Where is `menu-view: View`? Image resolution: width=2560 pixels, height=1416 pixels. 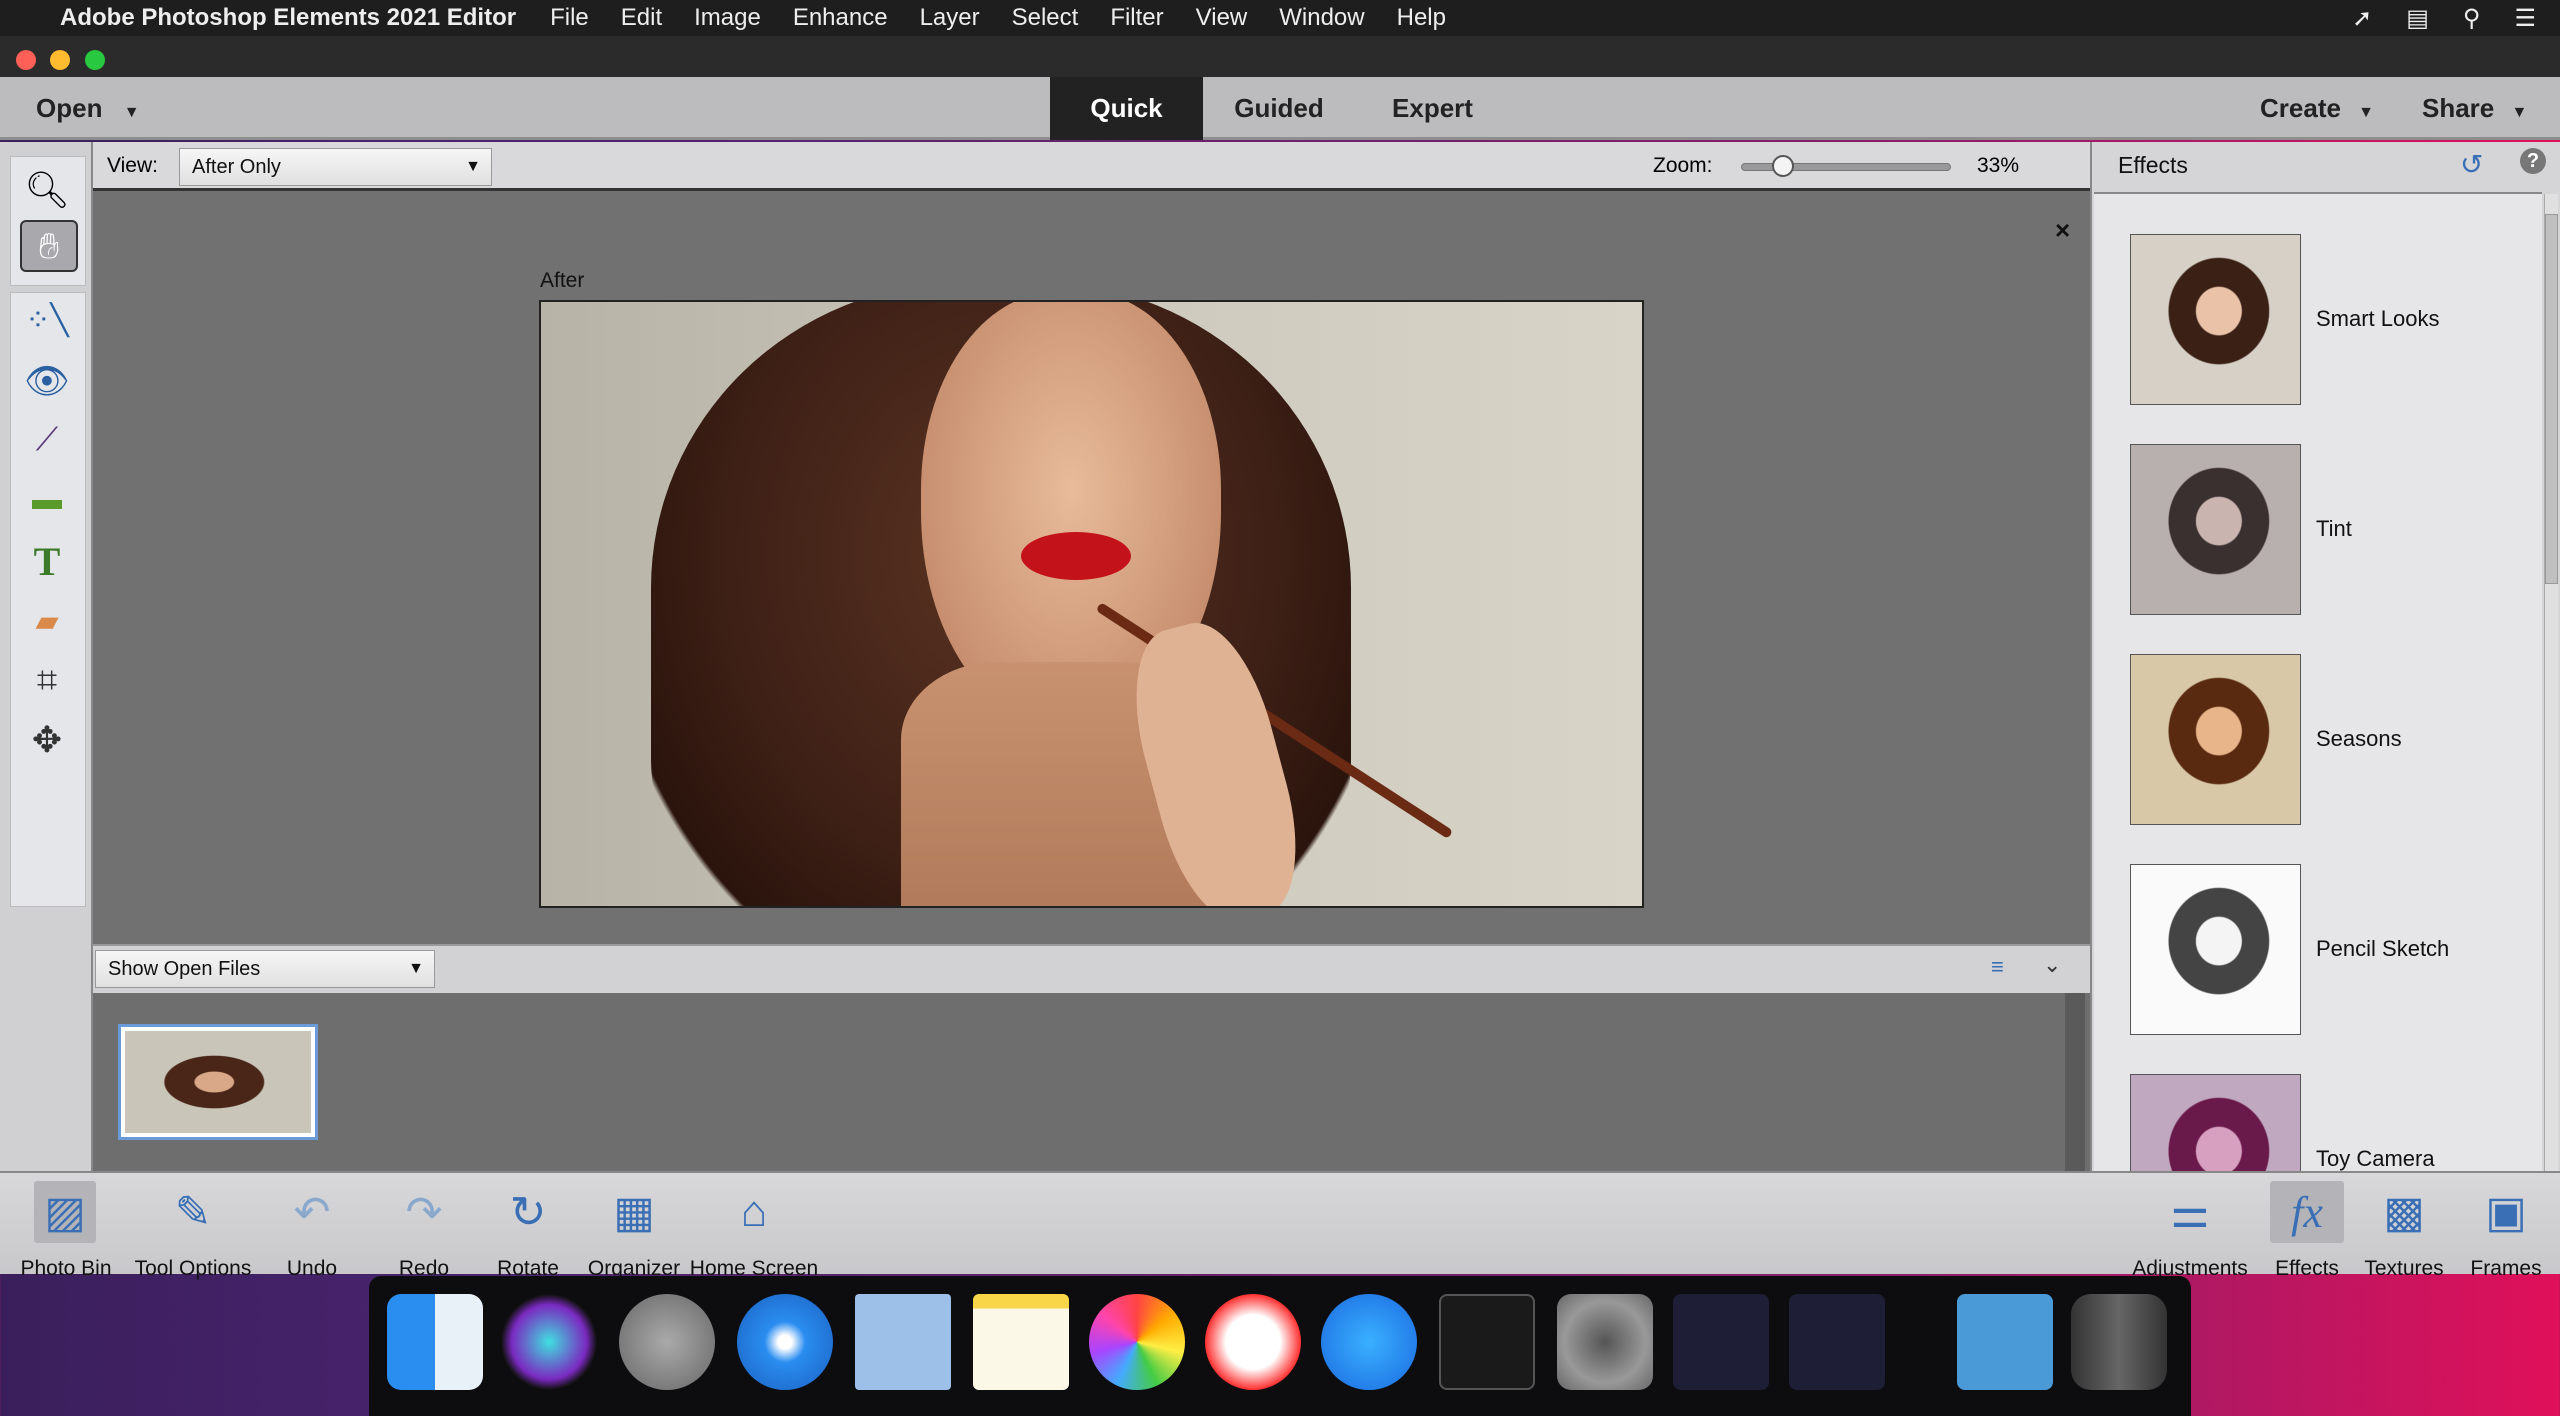 menu-view: View is located at coordinates (1222, 18).